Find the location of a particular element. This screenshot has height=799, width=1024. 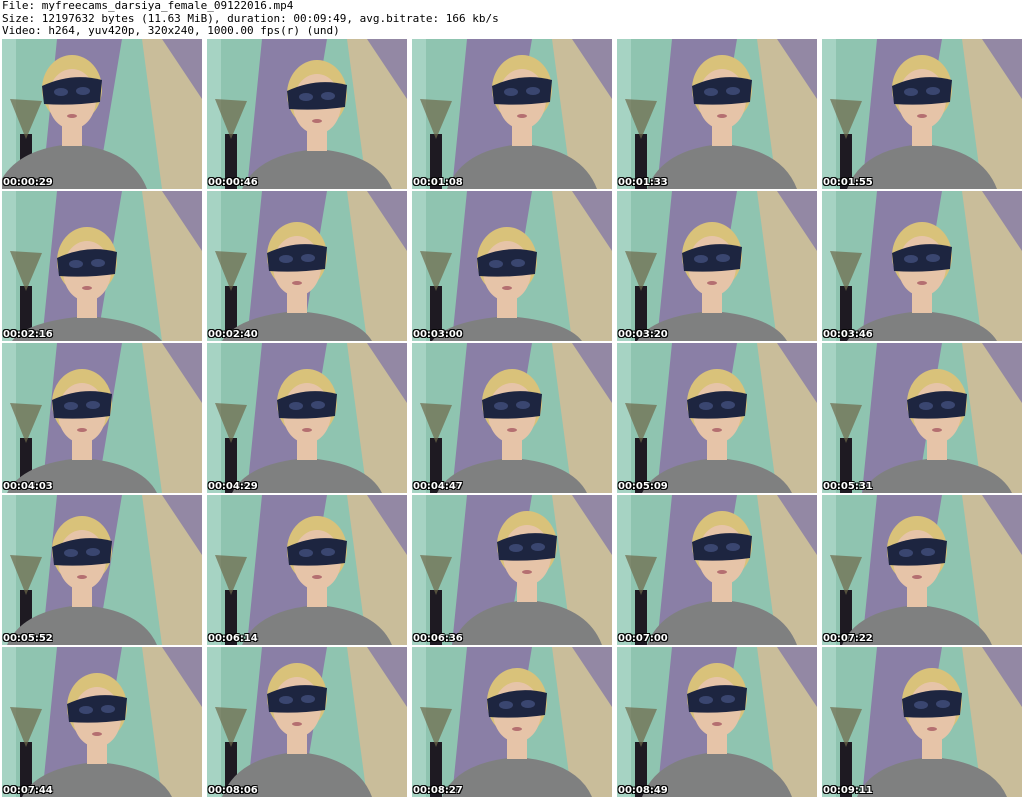

thumbnail-timestamp: 00:06:14 is located at coordinates (233, 638).